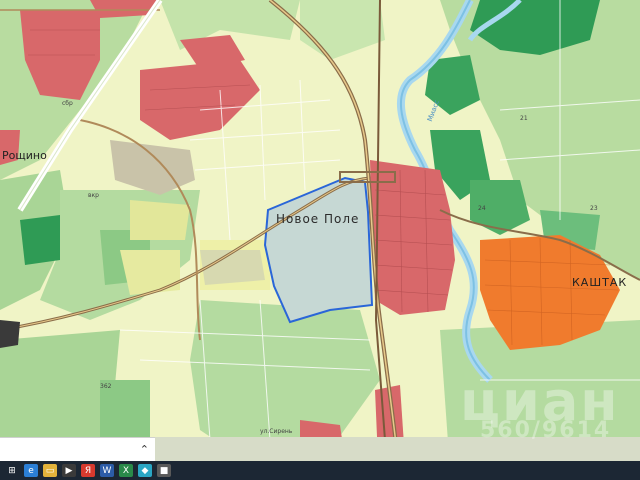 The image size is (640, 480). What do you see at coordinates (69, 470) in the screenshot?
I see `media-icon: ▶` at bounding box center [69, 470].